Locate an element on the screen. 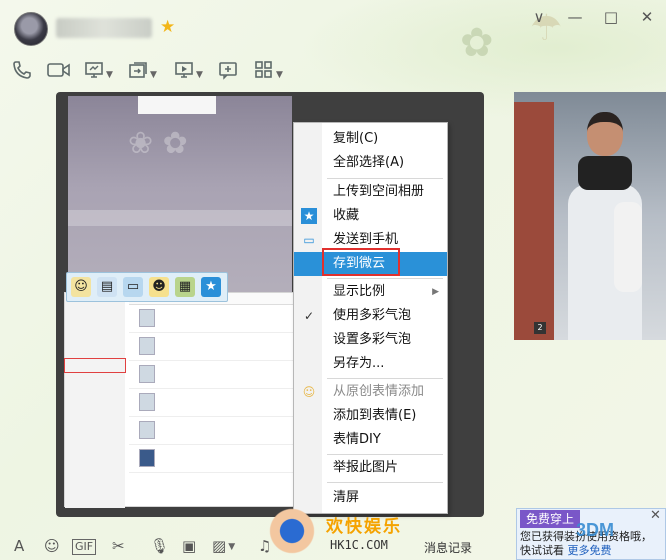 The height and width of the screenshot is (560, 666). vip-star-icon: ★ is located at coordinates (167, 27).